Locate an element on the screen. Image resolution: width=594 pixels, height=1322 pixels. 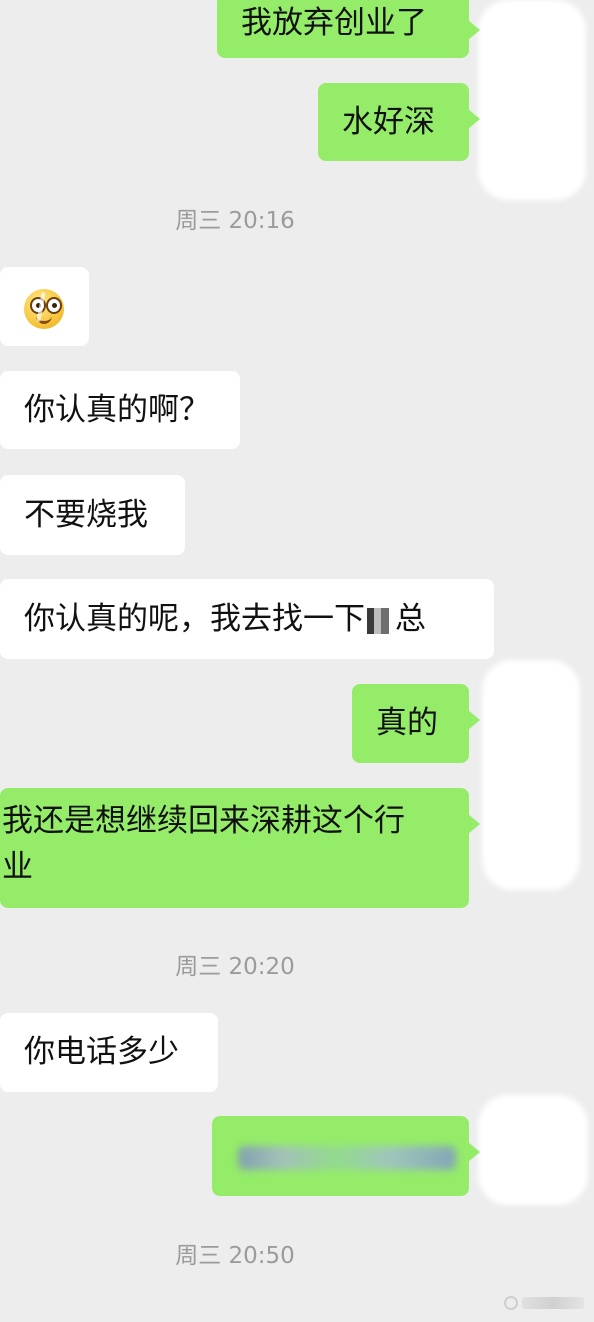
message-bubble-outgoing: 真的 is located at coordinates (416, 723).